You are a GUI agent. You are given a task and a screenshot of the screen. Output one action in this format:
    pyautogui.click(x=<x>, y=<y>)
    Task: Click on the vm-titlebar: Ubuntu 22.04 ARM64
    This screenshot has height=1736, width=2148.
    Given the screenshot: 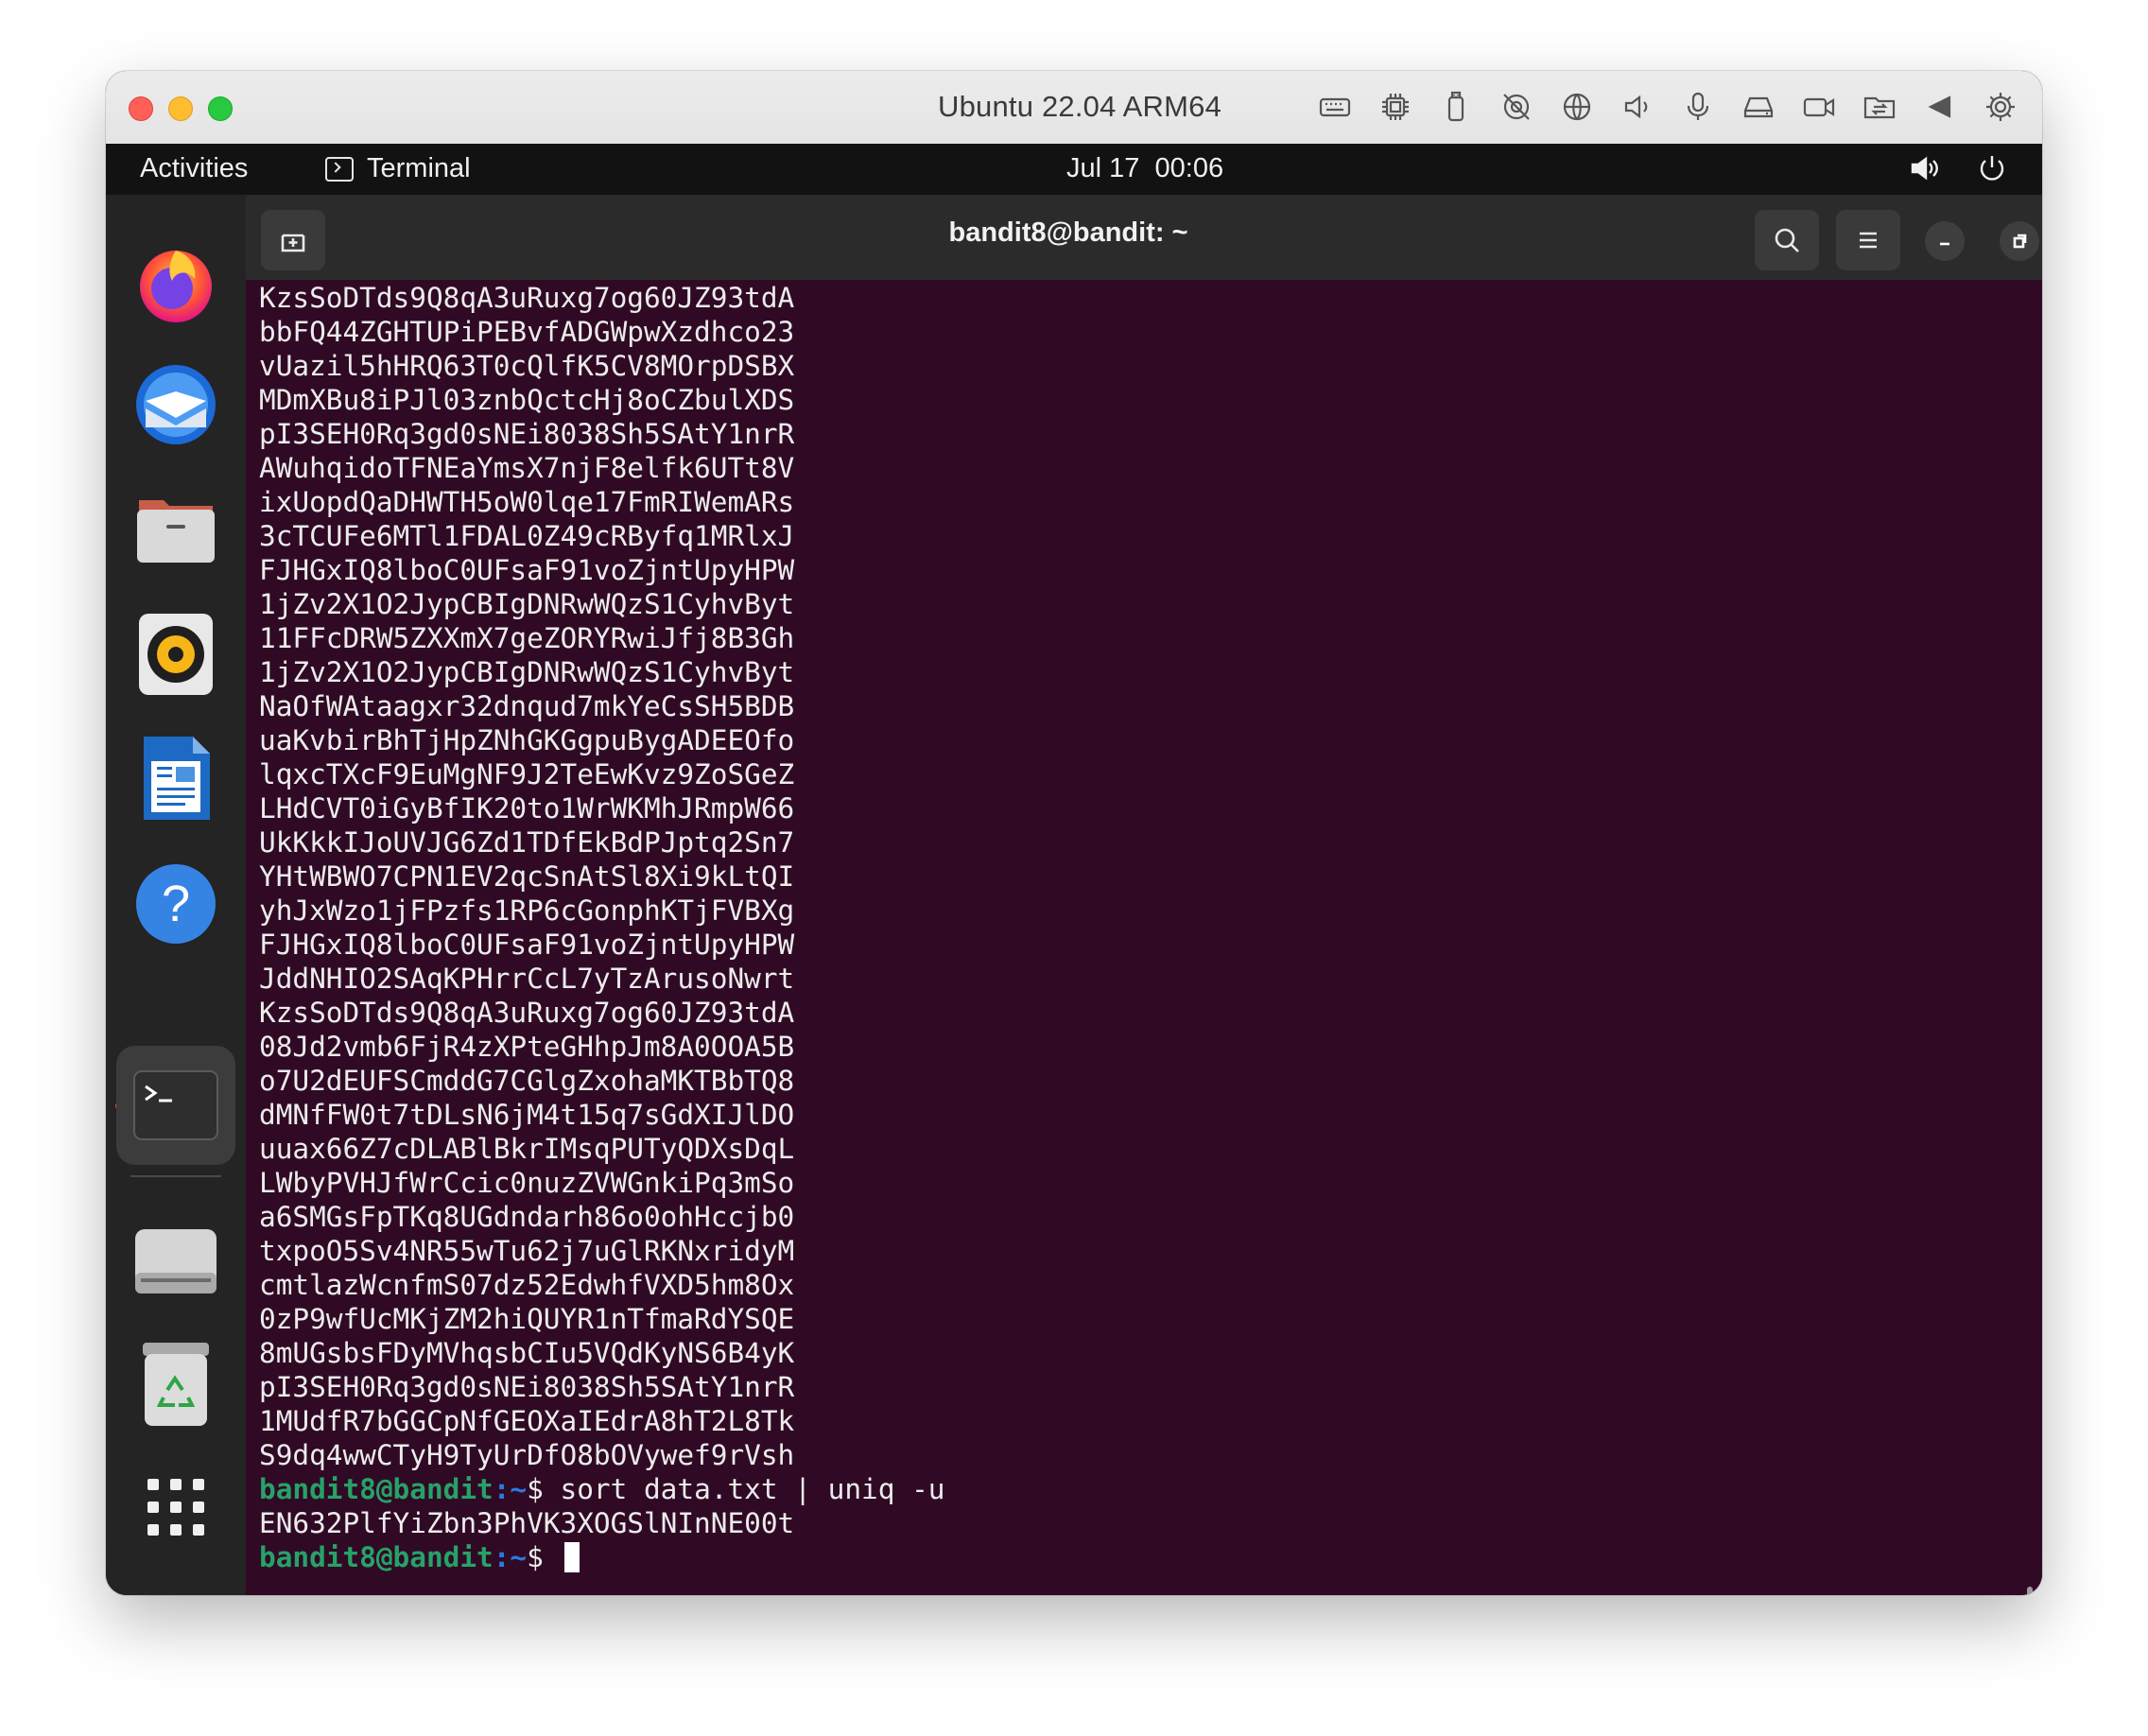 What is the action you would take?
    pyautogui.click(x=1074, y=108)
    